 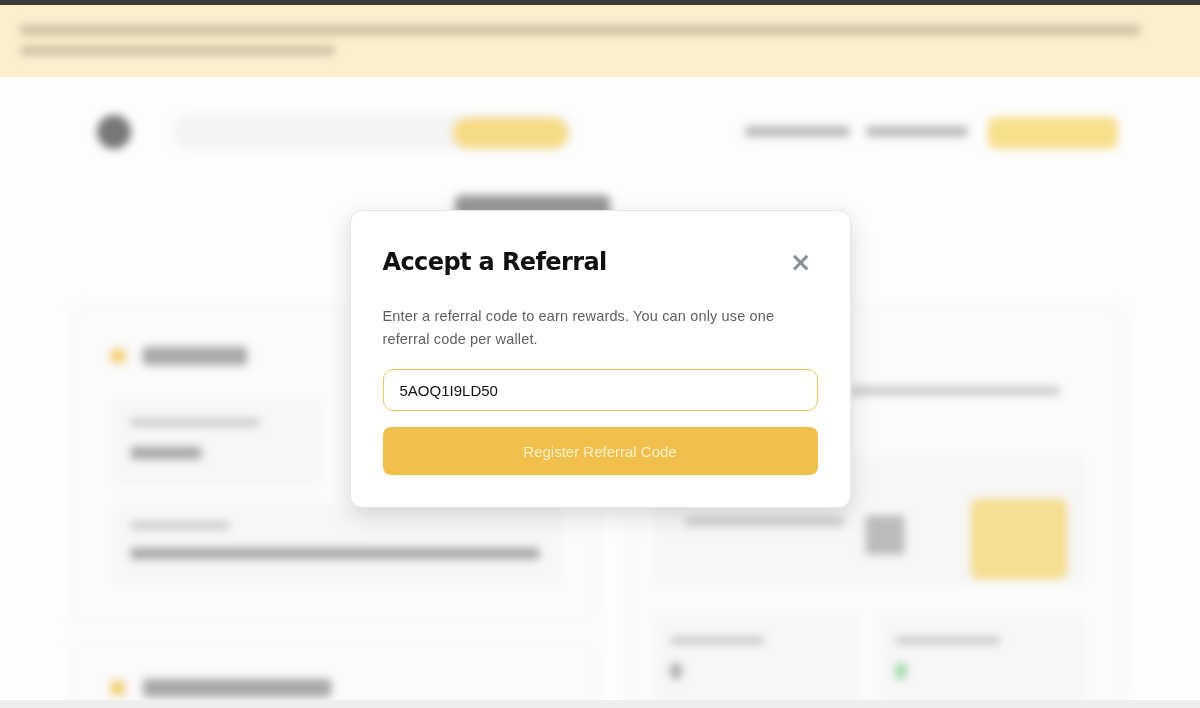 I want to click on referral-code-field: 5AOQ1I9LD50, so click(x=600, y=390).